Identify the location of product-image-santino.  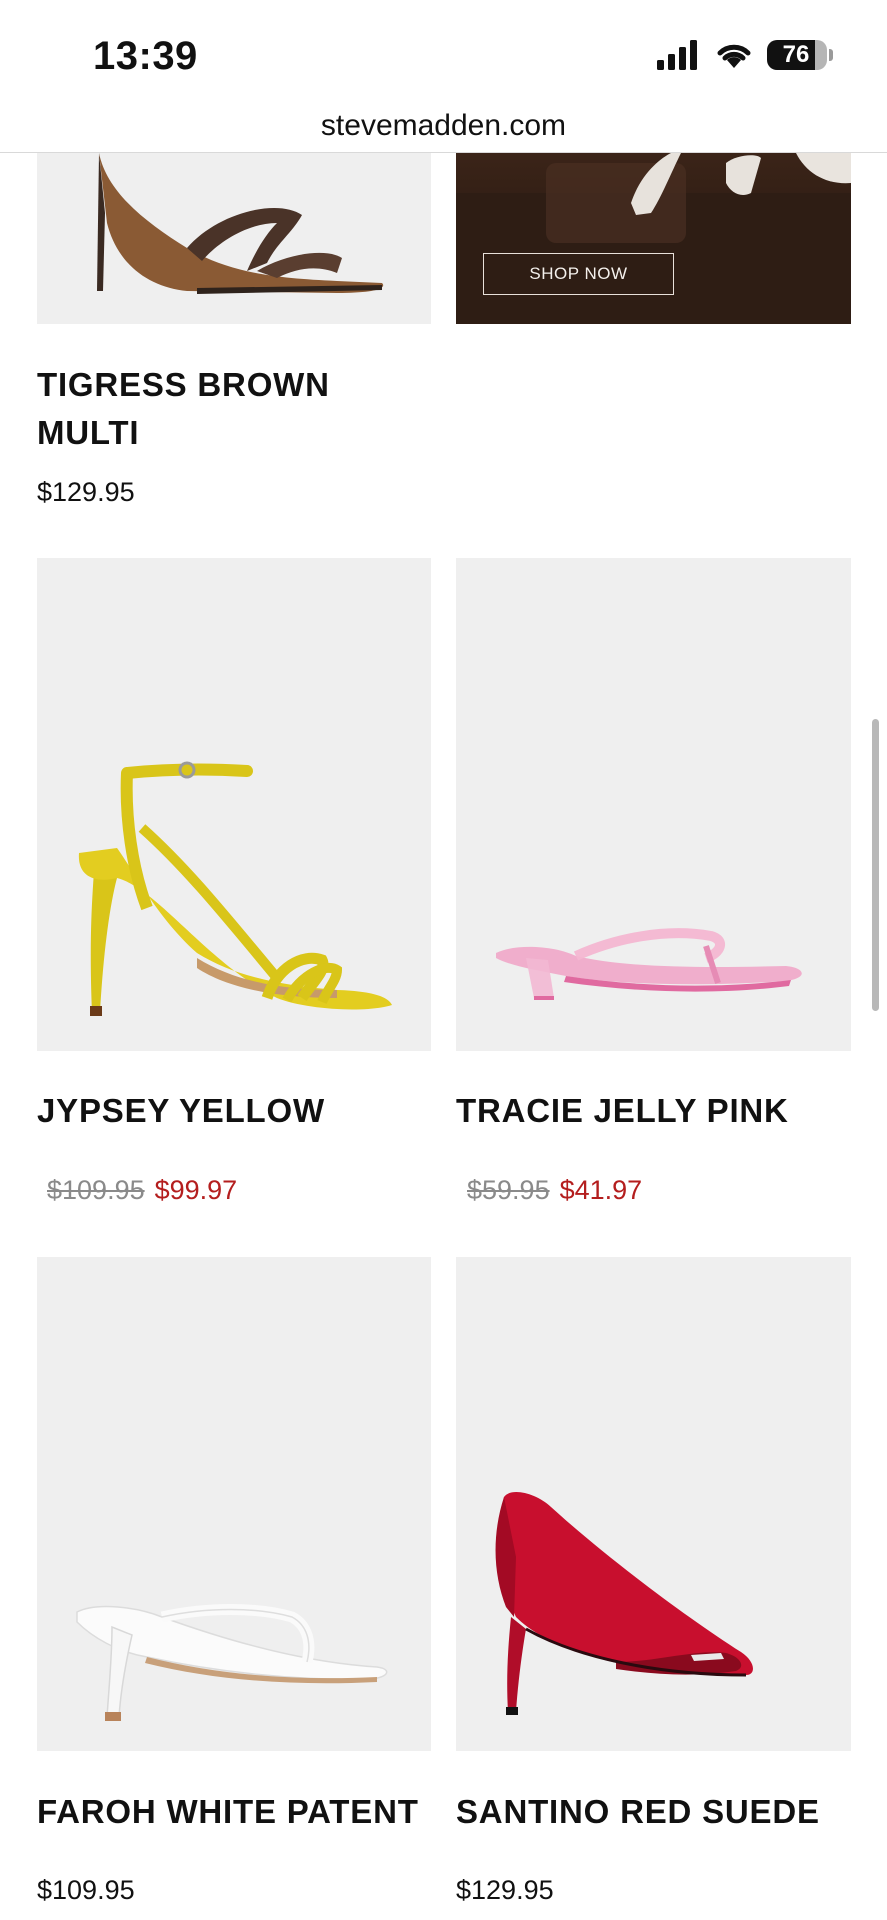
(653, 1504).